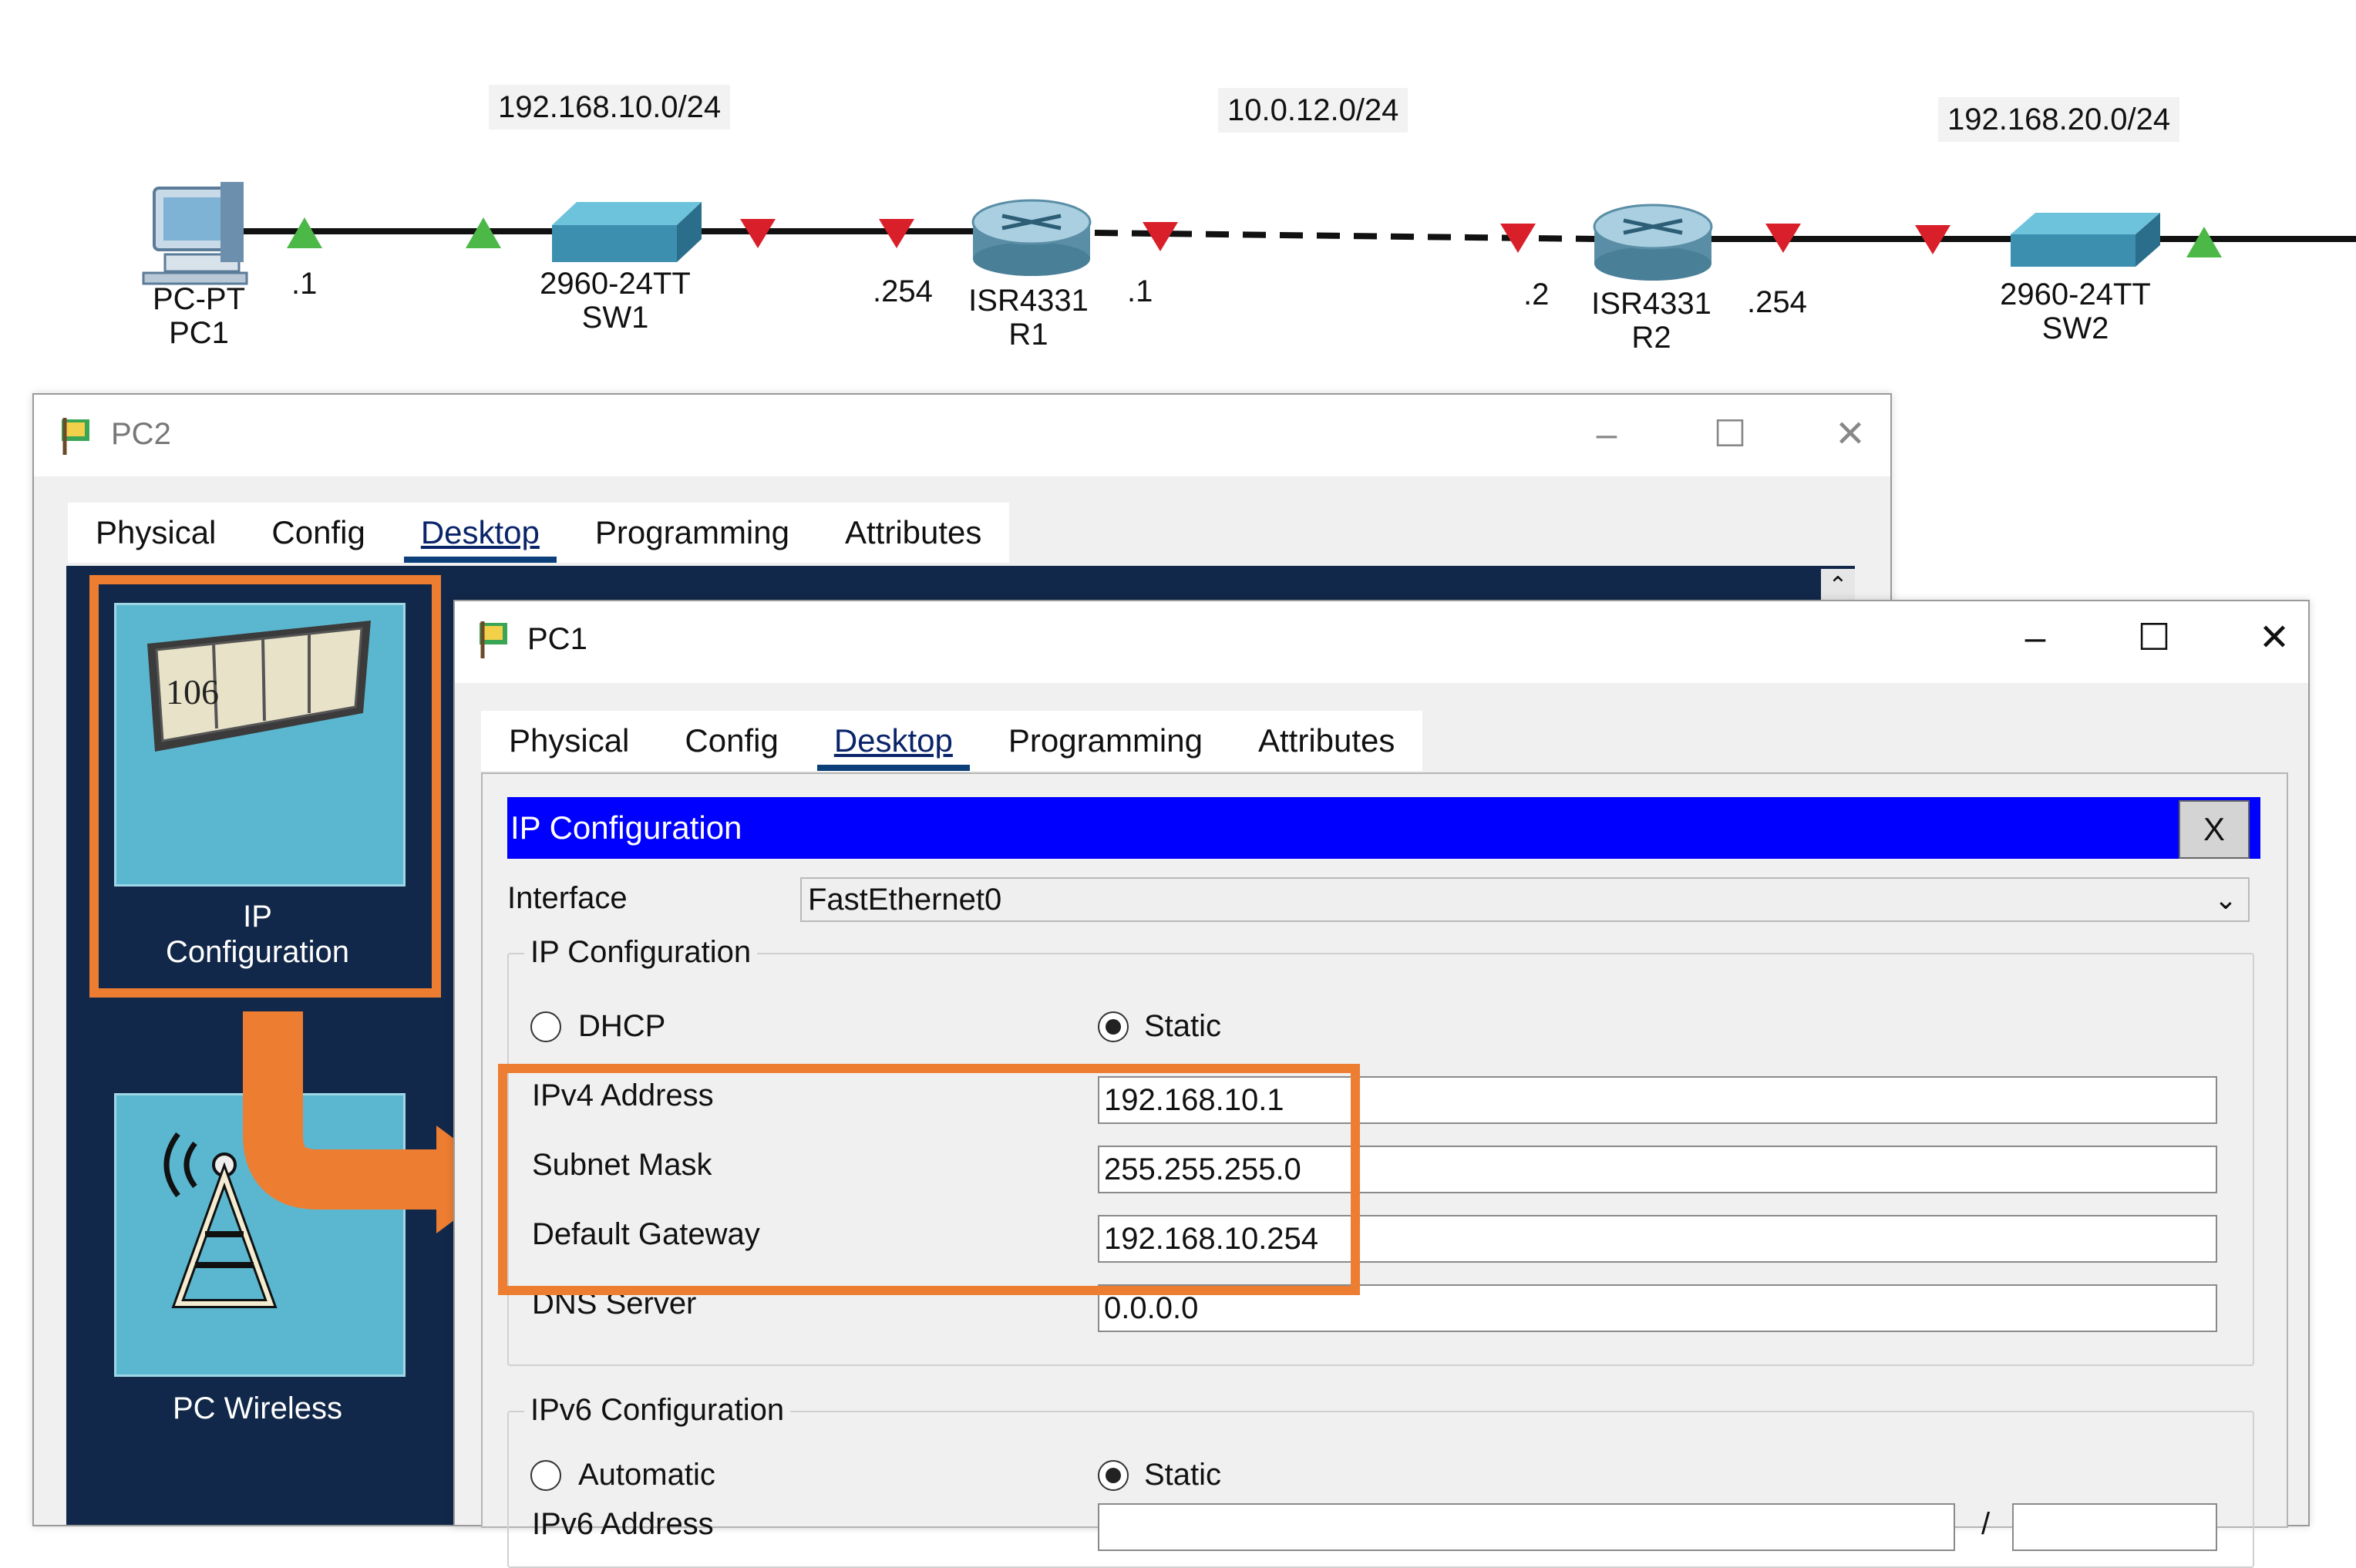 The image size is (2356, 1568). What do you see at coordinates (1651, 338) in the screenshot?
I see `device-name: R2` at bounding box center [1651, 338].